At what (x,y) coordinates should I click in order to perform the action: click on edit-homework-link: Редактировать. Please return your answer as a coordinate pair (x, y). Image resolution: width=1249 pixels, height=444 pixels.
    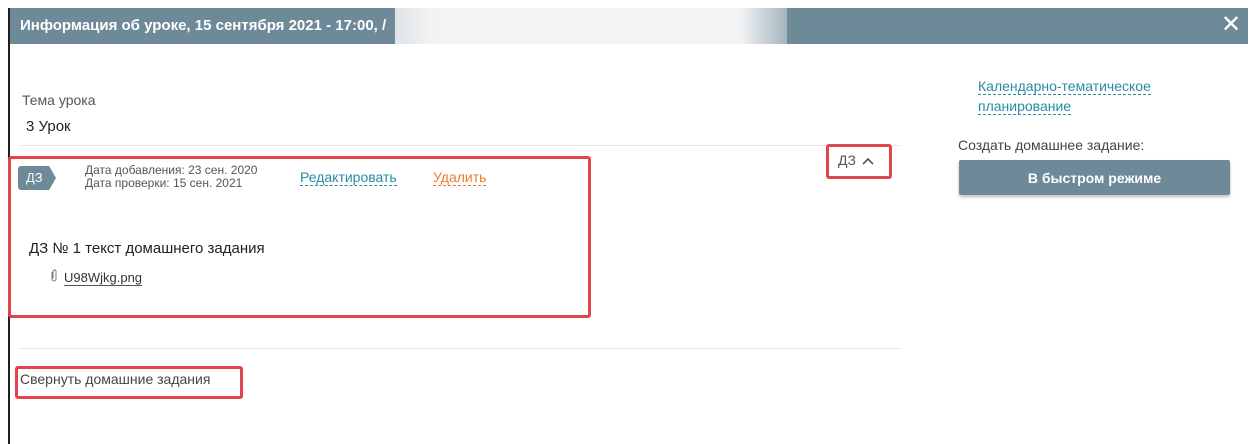
    Looking at the image, I should click on (348, 177).